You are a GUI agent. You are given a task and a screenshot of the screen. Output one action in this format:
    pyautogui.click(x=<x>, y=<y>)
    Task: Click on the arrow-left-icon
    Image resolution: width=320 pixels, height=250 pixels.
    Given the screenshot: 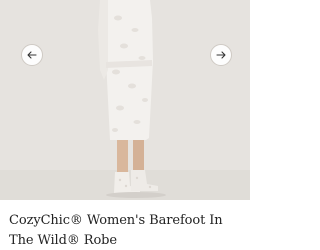 What is the action you would take?
    pyautogui.click(x=32, y=55)
    